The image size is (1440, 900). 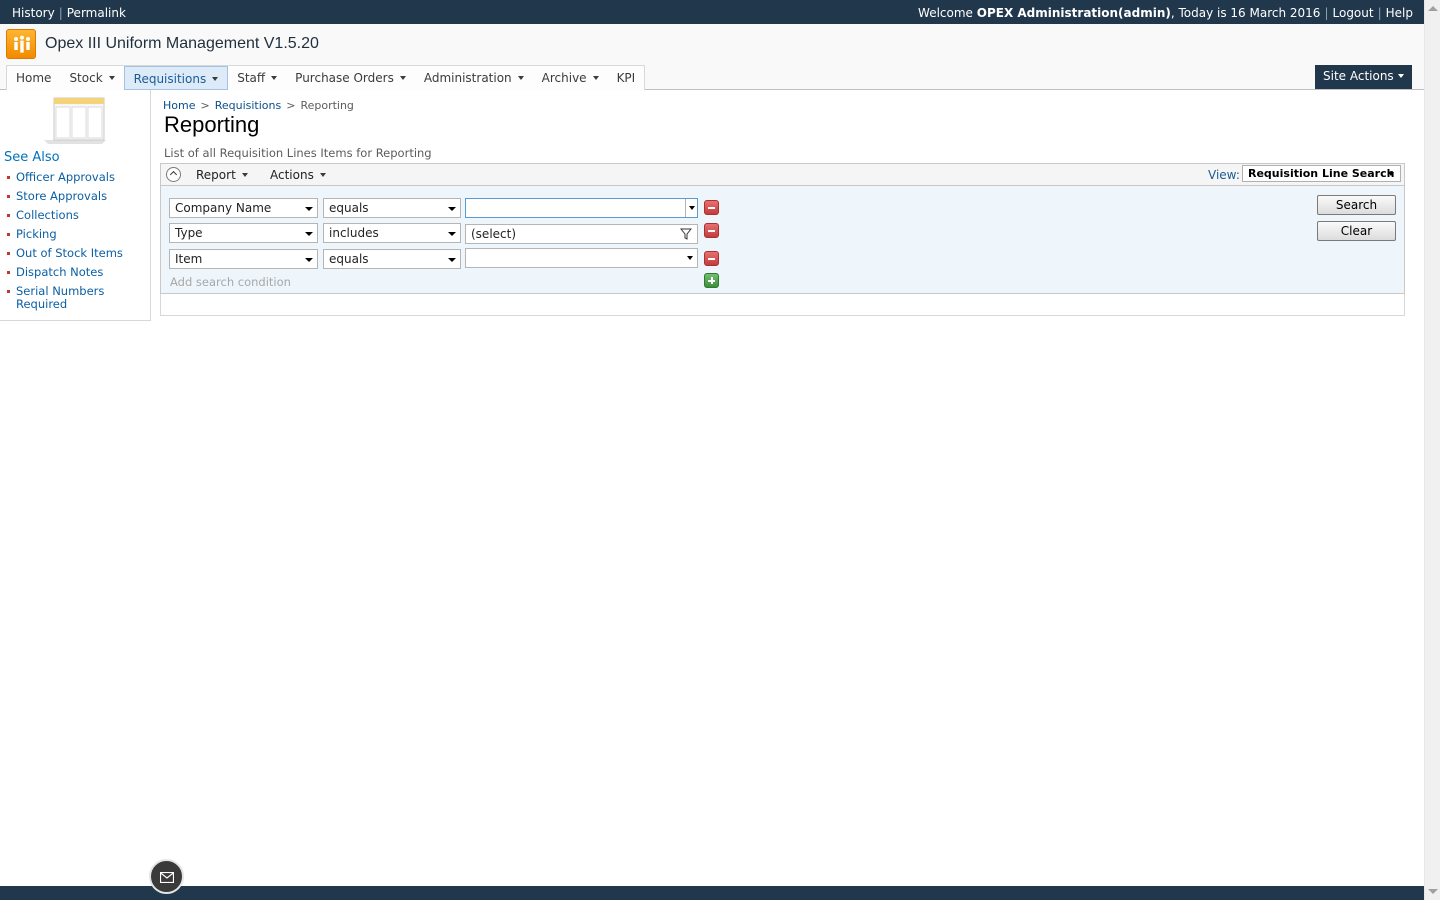 What do you see at coordinates (86, 78) in the screenshot?
I see `nav-item-label: Stock` at bounding box center [86, 78].